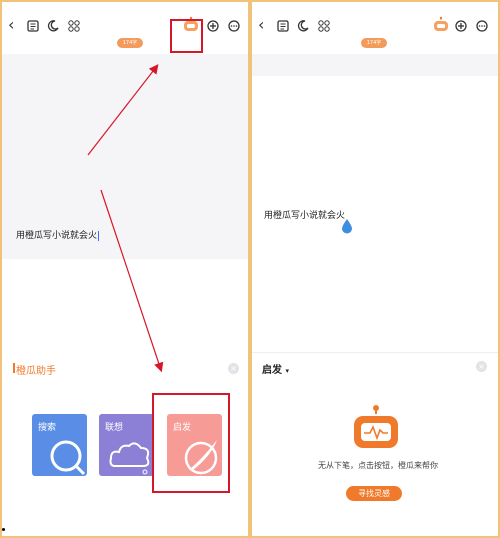 This screenshot has height=538, width=500. What do you see at coordinates (123, 110) in the screenshot?
I see `arrow-to-assistant` at bounding box center [123, 110].